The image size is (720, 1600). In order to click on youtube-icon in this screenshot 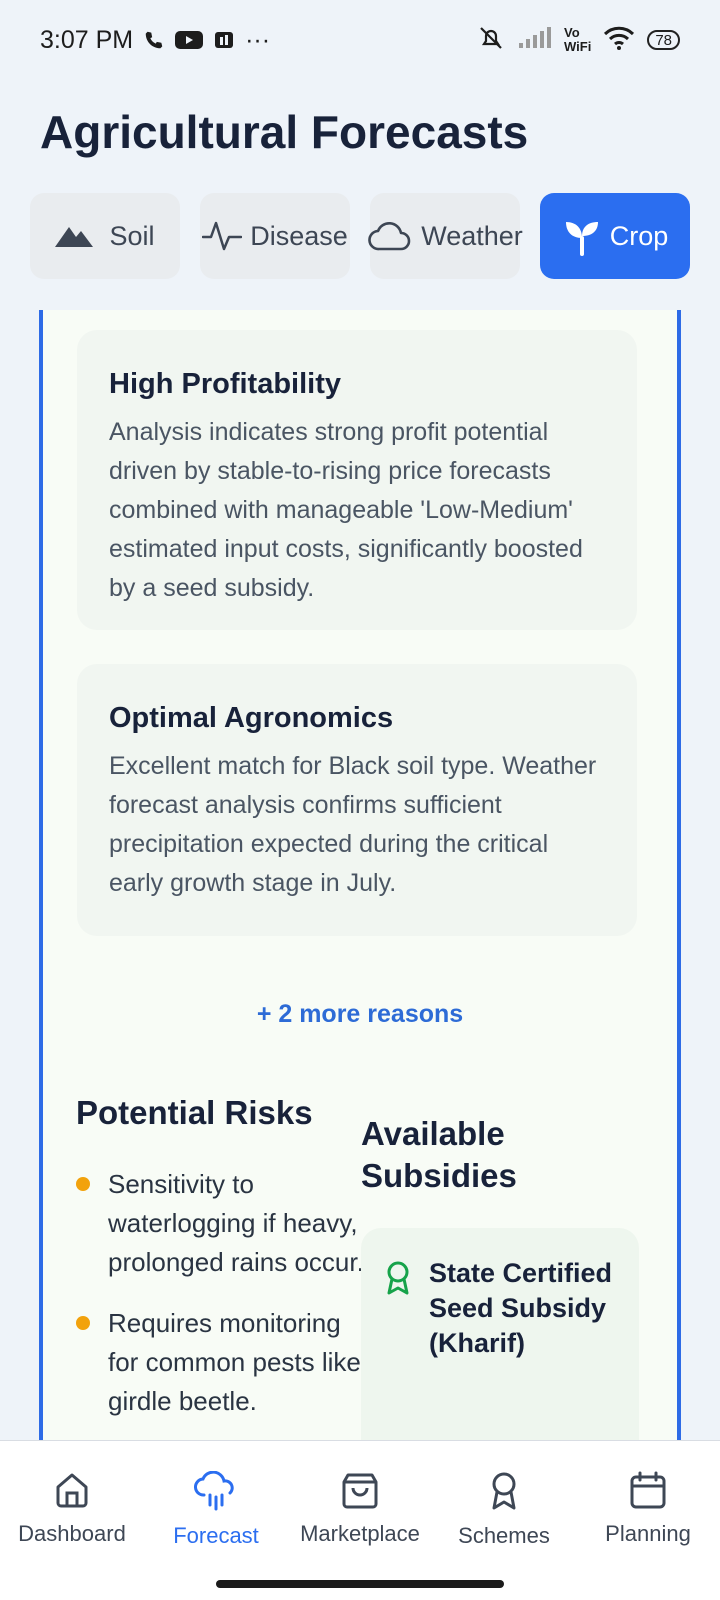, I will do `click(189, 40)`.